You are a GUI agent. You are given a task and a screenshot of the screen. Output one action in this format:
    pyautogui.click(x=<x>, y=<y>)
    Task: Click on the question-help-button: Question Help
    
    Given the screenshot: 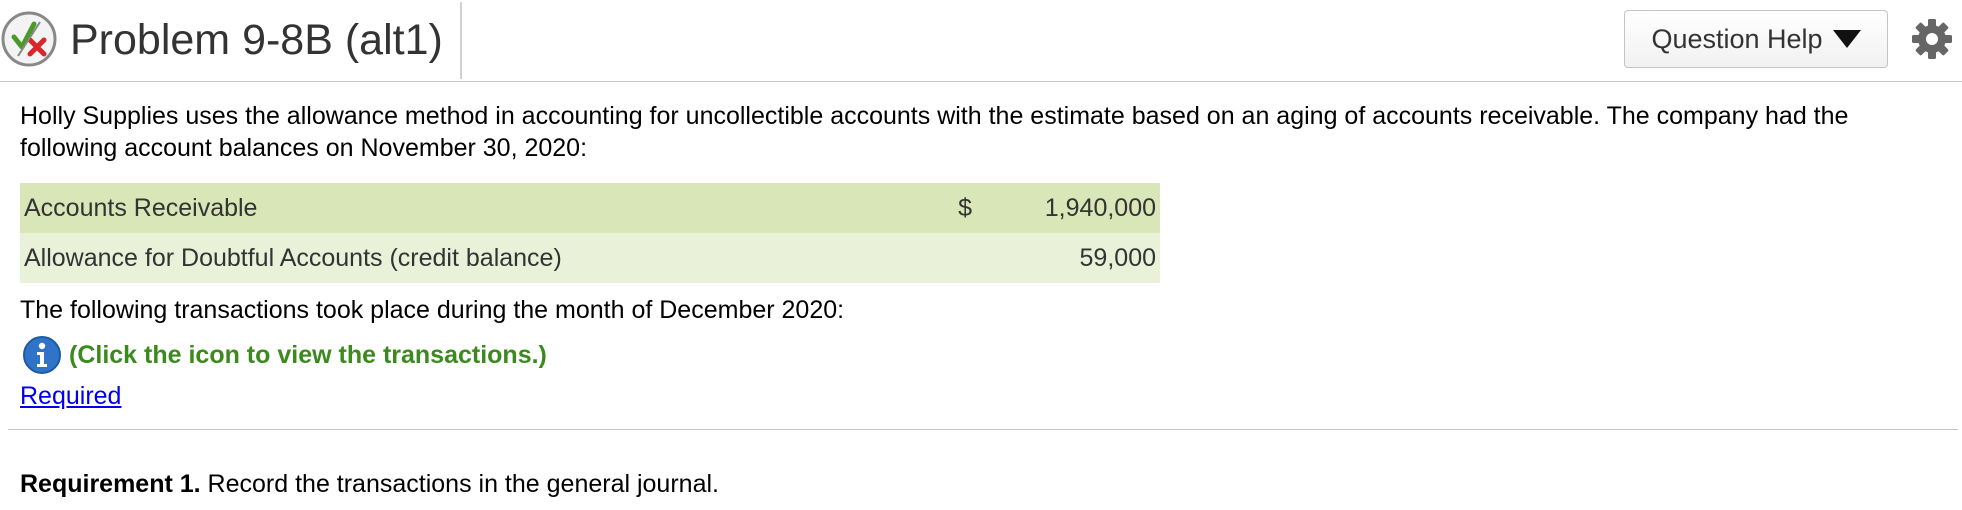 What is the action you would take?
    pyautogui.click(x=1756, y=39)
    